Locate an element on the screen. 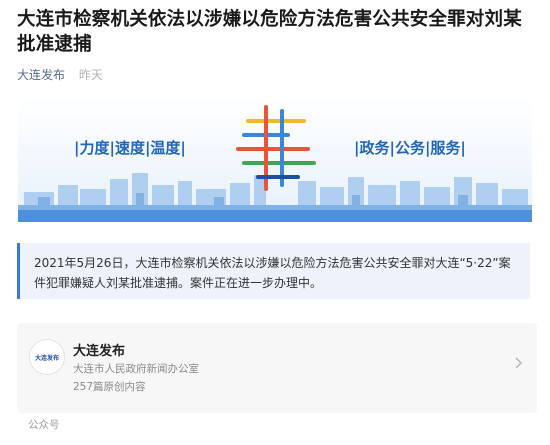 This screenshot has height=445, width=550. article-meta: 大连发布 昨天 is located at coordinates (60, 74).